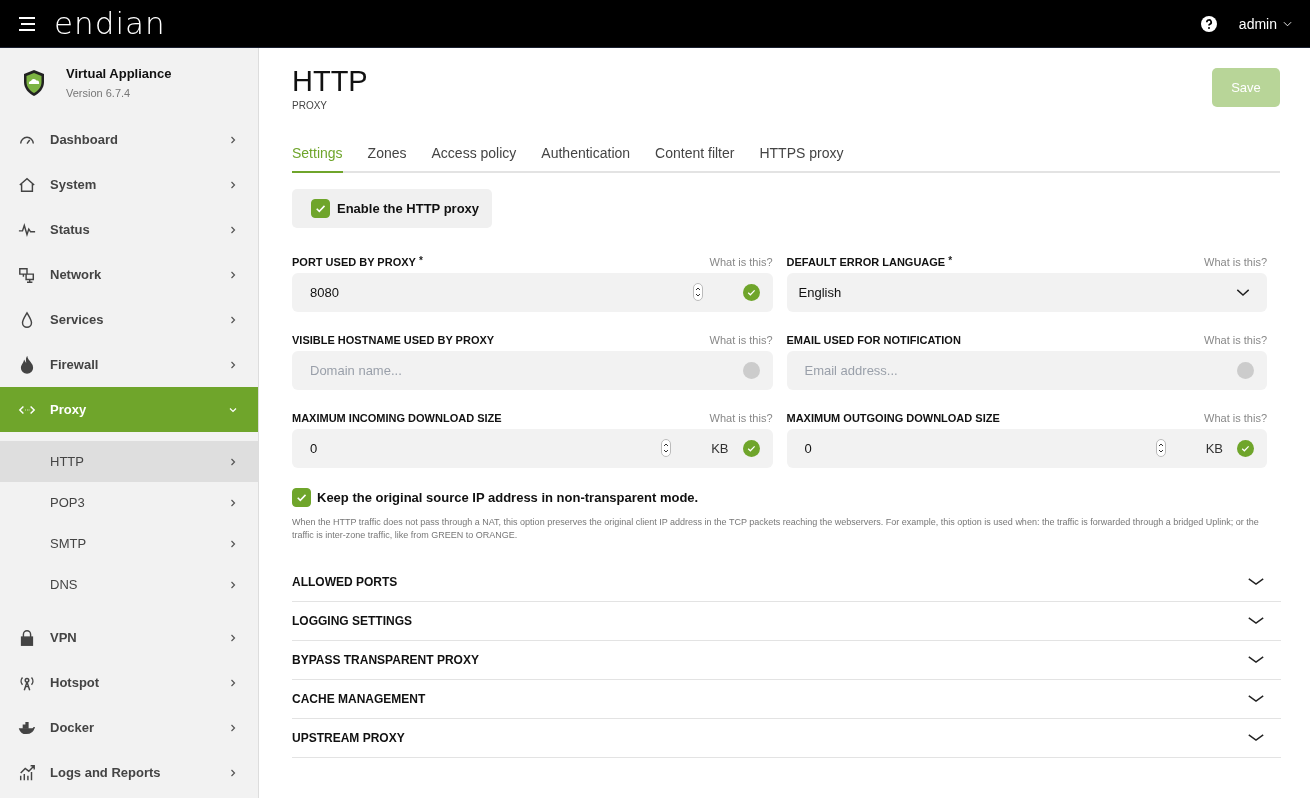 The height and width of the screenshot is (798, 1310). Describe the element at coordinates (786, 660) in the screenshot. I see `collapsible-section: BYPASS TRANSPARENT PROXY` at that location.